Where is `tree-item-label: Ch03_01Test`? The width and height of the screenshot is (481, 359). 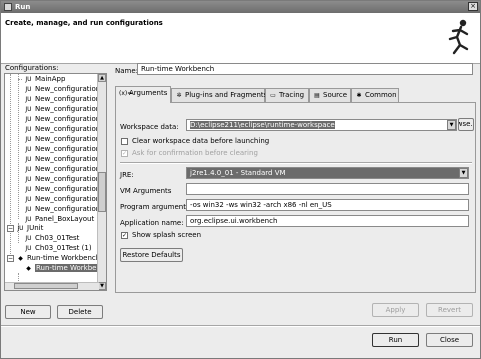 tree-item-label: Ch03_01Test is located at coordinates (57, 238).